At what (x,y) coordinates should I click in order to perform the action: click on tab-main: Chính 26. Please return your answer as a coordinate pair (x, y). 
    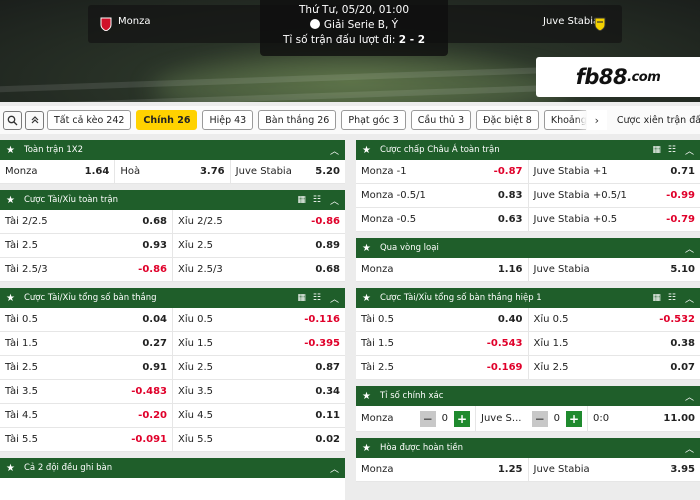
    Looking at the image, I should click on (167, 120).